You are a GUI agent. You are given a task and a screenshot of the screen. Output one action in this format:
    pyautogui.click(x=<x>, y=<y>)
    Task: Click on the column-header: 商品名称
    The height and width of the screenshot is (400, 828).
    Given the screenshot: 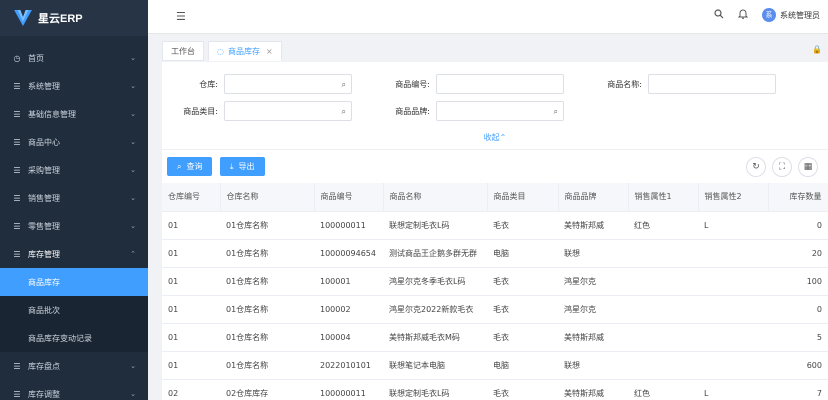 What is the action you would take?
    pyautogui.click(x=435, y=197)
    